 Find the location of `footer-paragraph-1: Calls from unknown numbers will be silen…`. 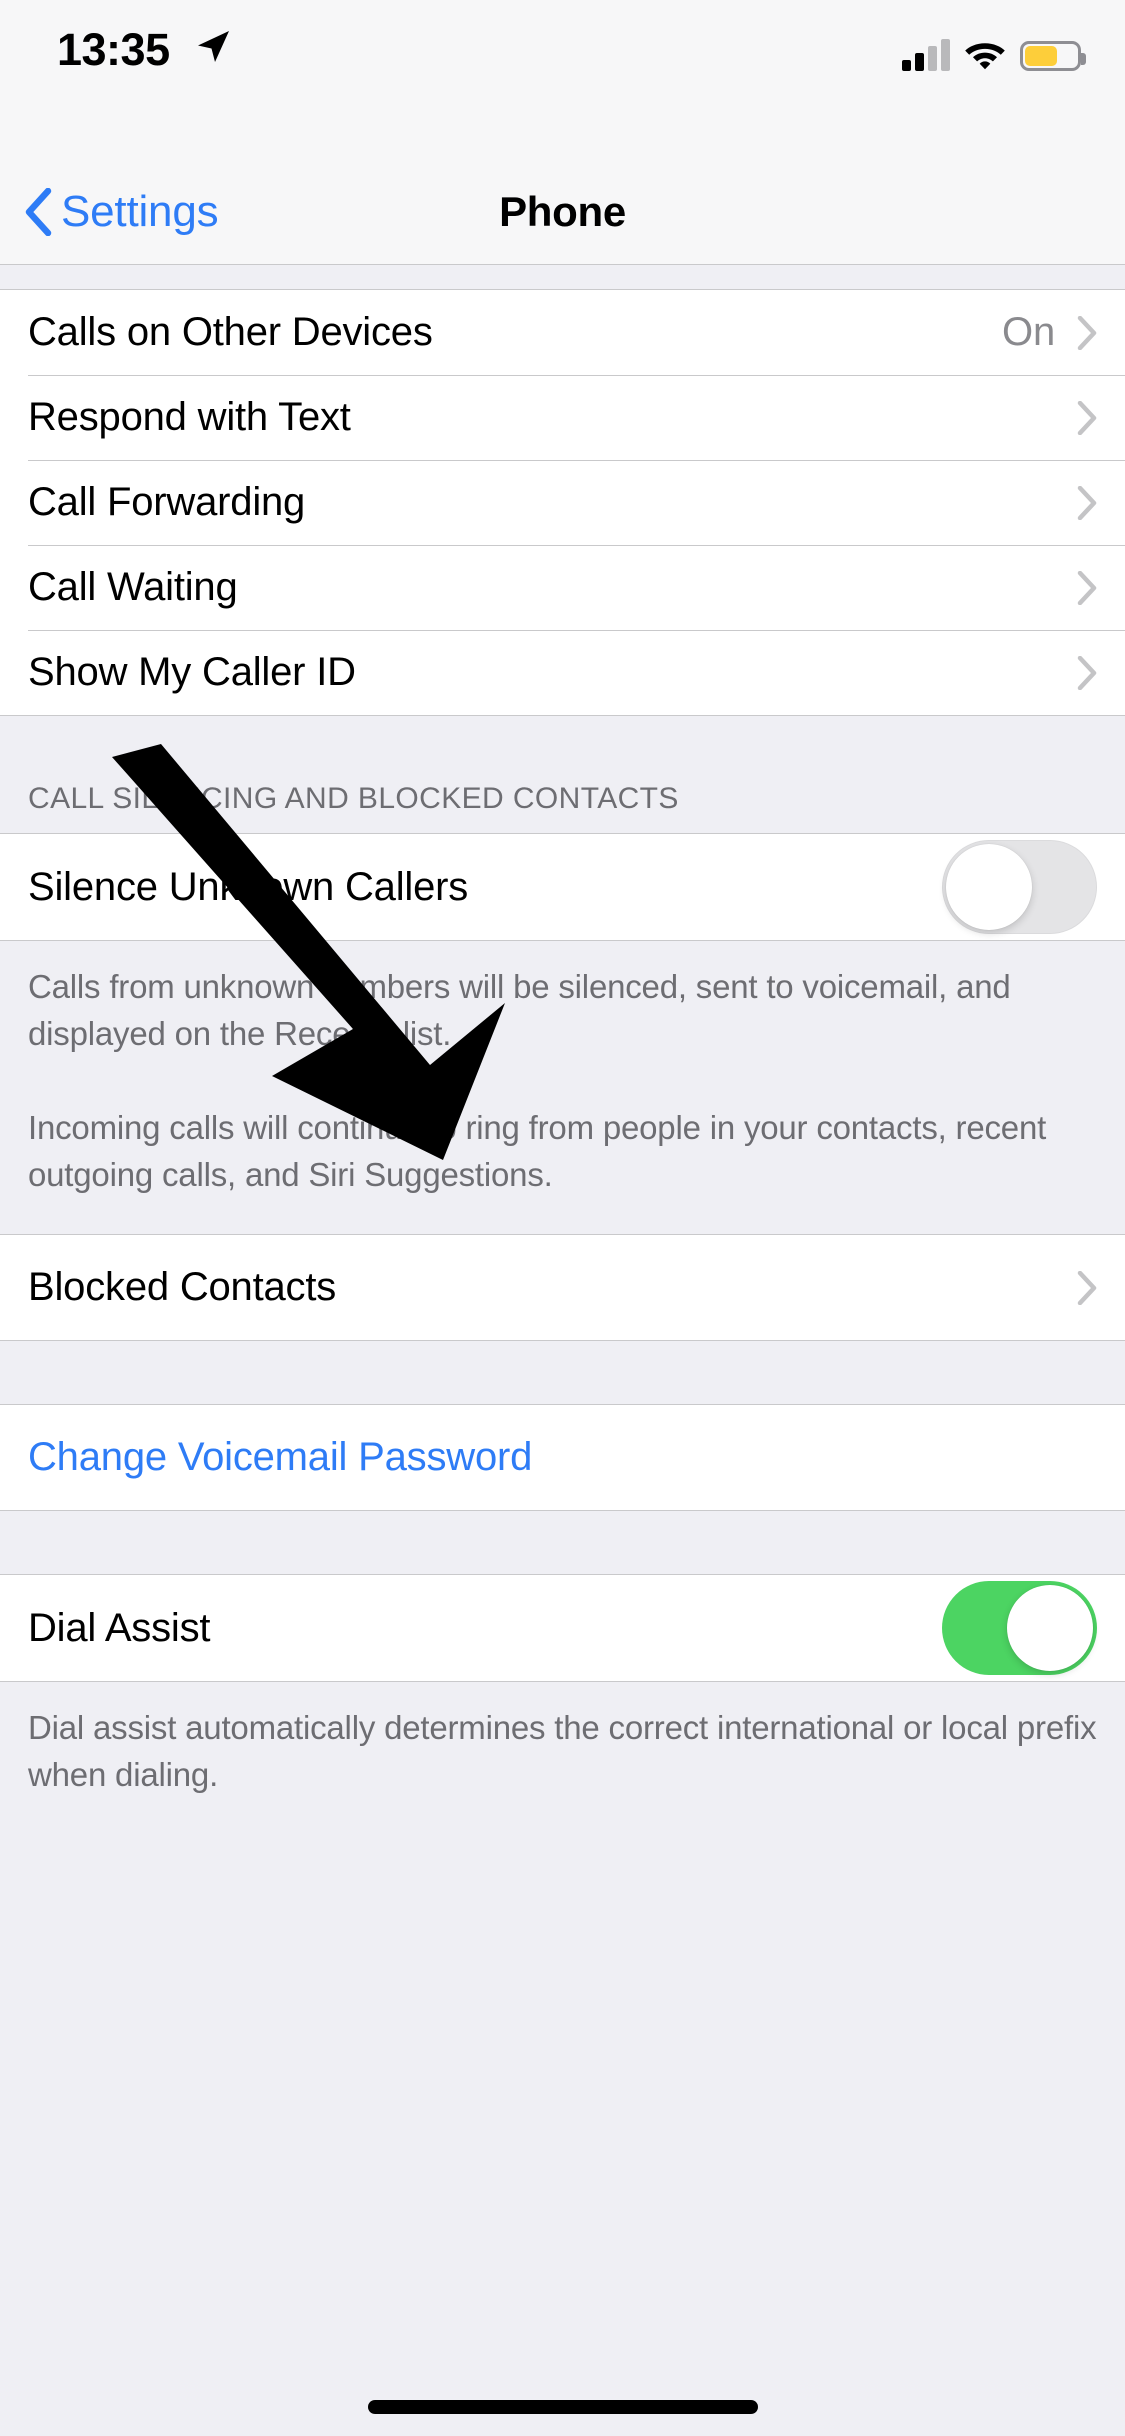

footer-paragraph-1: Calls from unknown numbers will be silen… is located at coordinates (519, 1010).